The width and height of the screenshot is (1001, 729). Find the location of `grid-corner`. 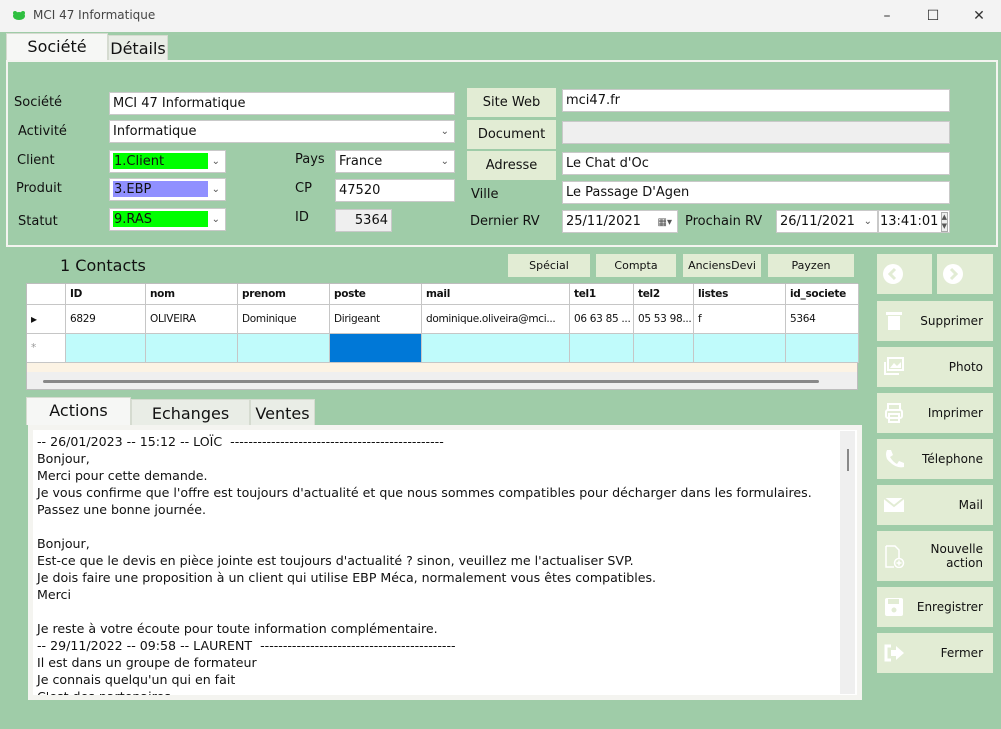

grid-corner is located at coordinates (46, 294).